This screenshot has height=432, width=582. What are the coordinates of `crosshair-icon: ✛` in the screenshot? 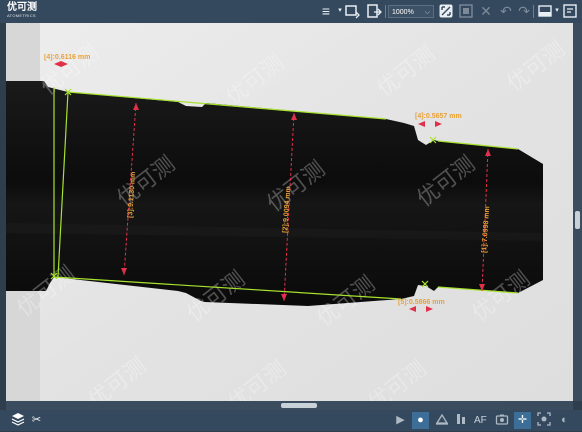 It's located at (522, 420).